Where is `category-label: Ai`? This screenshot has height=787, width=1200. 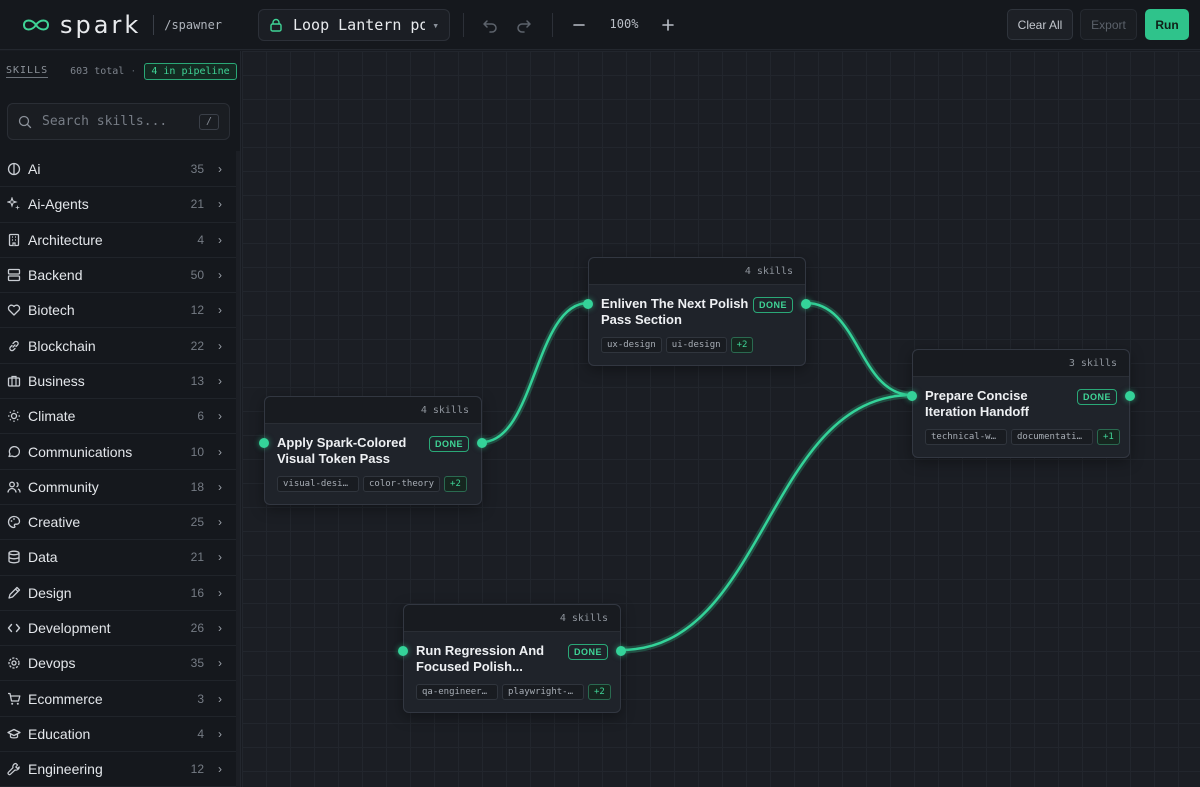
category-label: Ai is located at coordinates (34, 169).